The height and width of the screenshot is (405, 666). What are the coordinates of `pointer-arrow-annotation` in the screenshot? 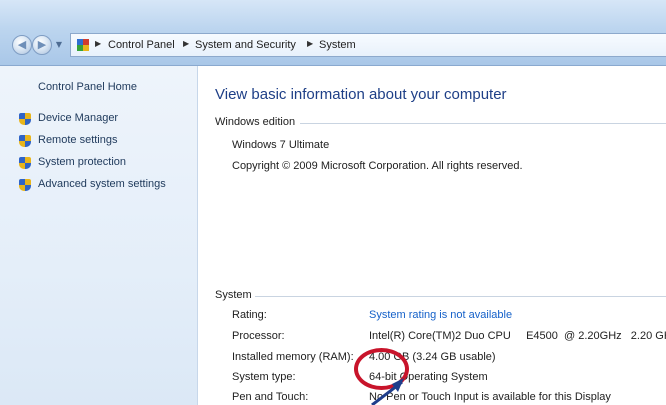 It's located at (387, 391).